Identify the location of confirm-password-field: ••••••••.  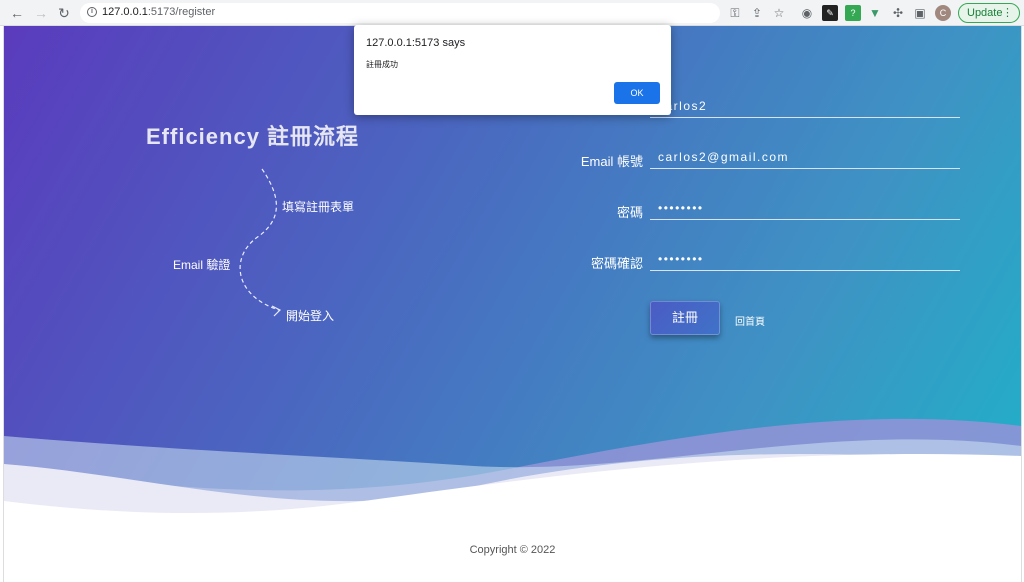
(805, 259).